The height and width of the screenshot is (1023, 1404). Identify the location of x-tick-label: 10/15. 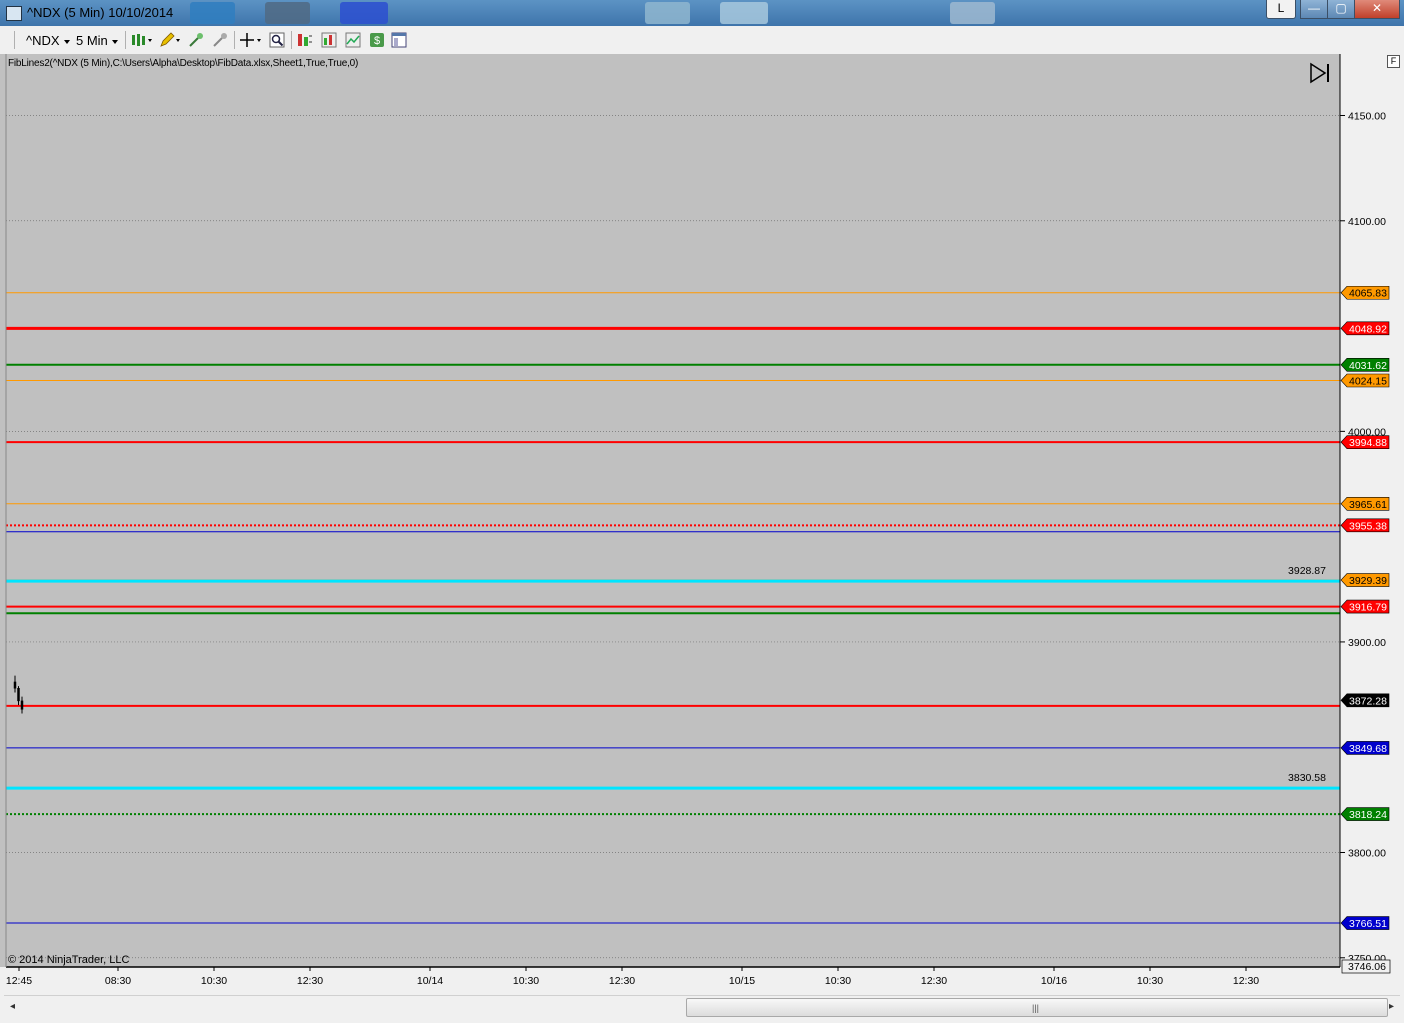
(742, 981).